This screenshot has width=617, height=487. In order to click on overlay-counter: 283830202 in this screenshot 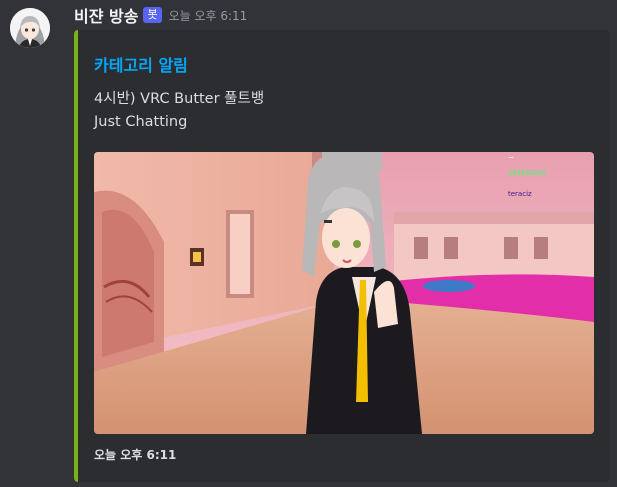, I will do `click(527, 173)`.